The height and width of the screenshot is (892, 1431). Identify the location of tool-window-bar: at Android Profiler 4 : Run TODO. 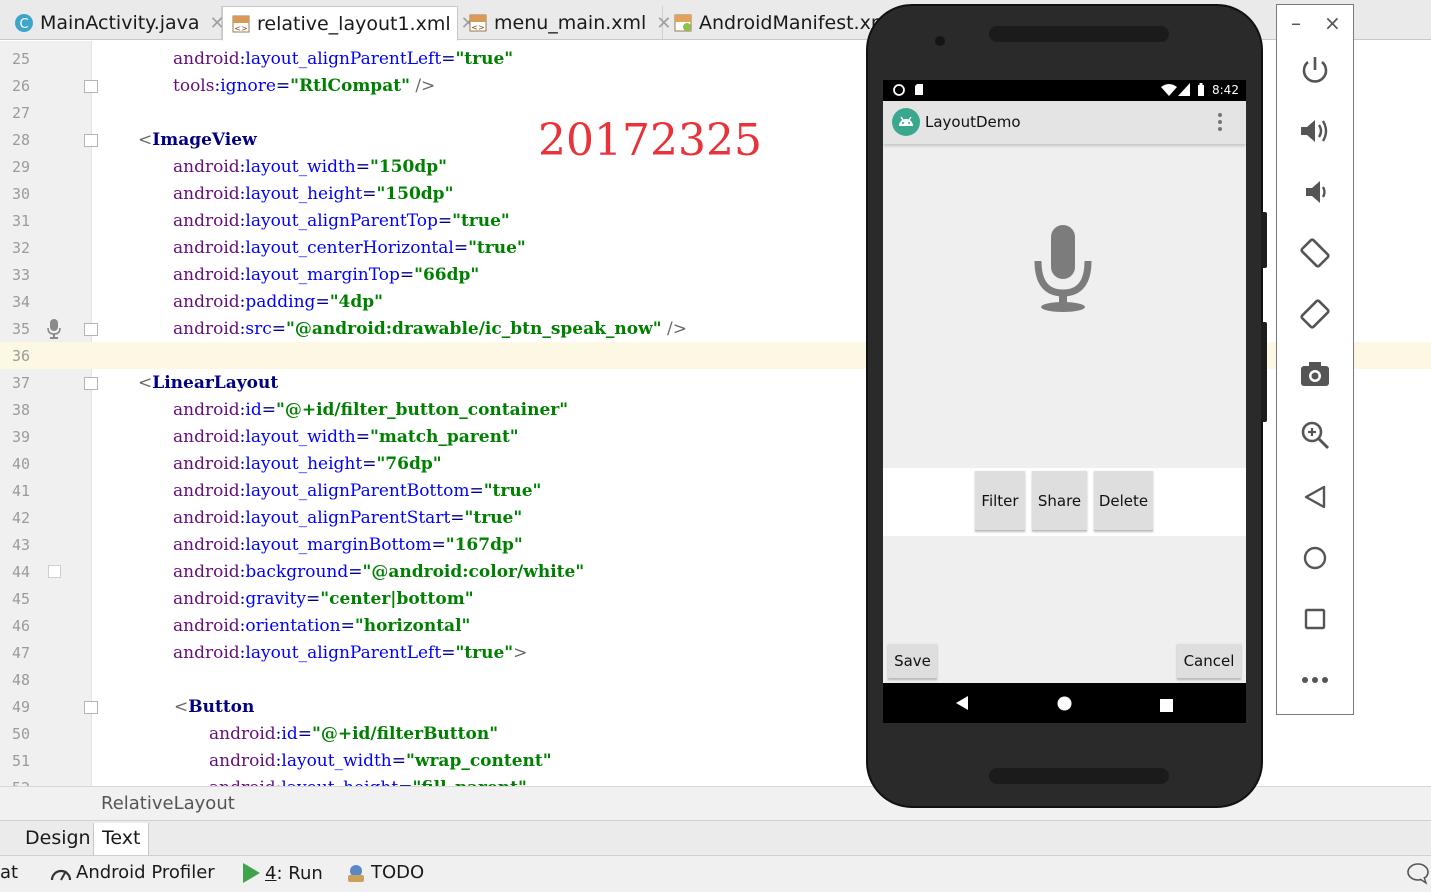
(715, 874).